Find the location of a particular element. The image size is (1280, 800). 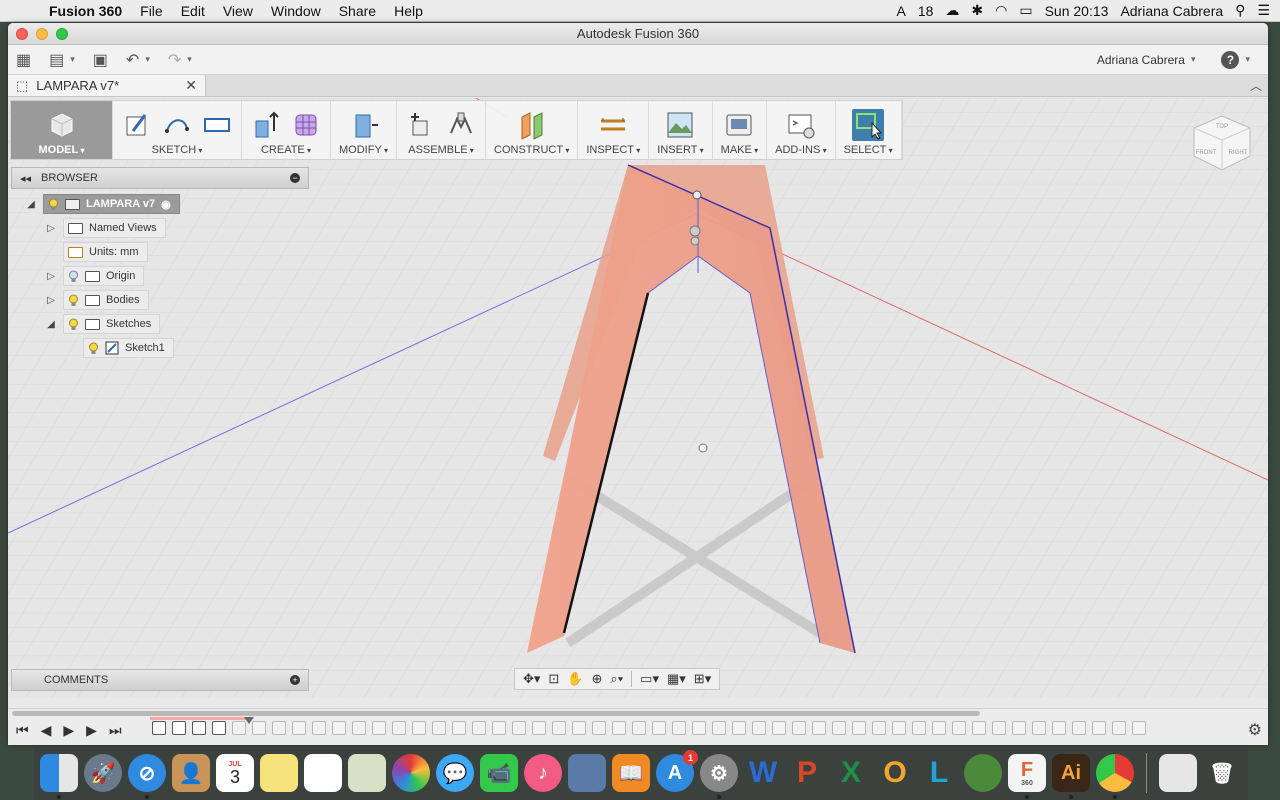

add-comment-icon: + is located at coordinates (295, 680).